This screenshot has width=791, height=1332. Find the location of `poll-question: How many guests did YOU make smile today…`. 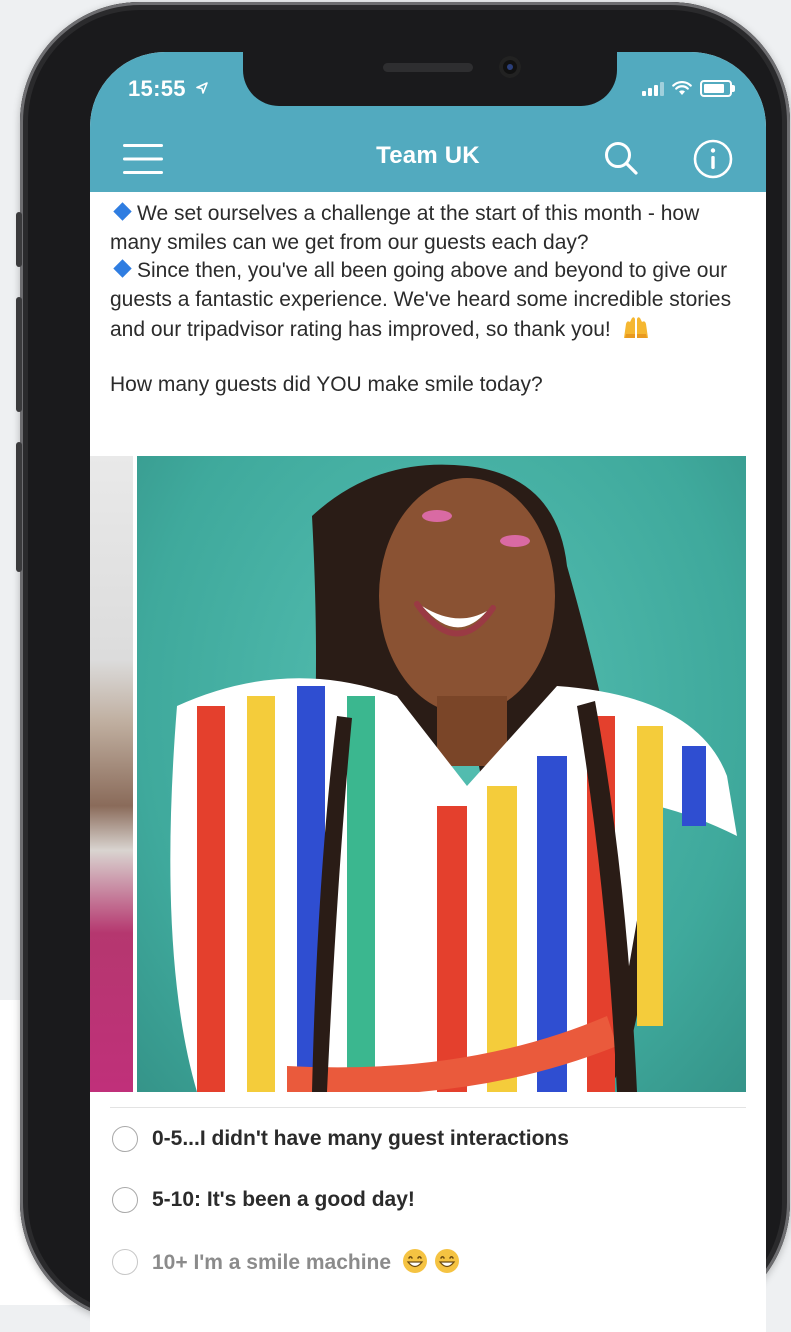

poll-question: How many guests did YOU make smile today… is located at coordinates (326, 384).